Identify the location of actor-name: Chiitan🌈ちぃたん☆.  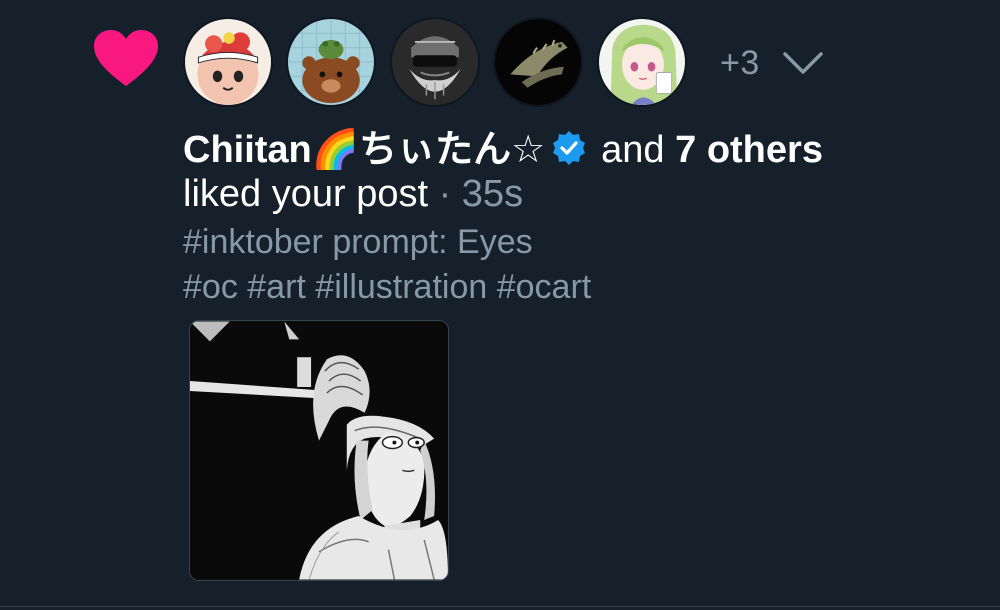
(364, 150).